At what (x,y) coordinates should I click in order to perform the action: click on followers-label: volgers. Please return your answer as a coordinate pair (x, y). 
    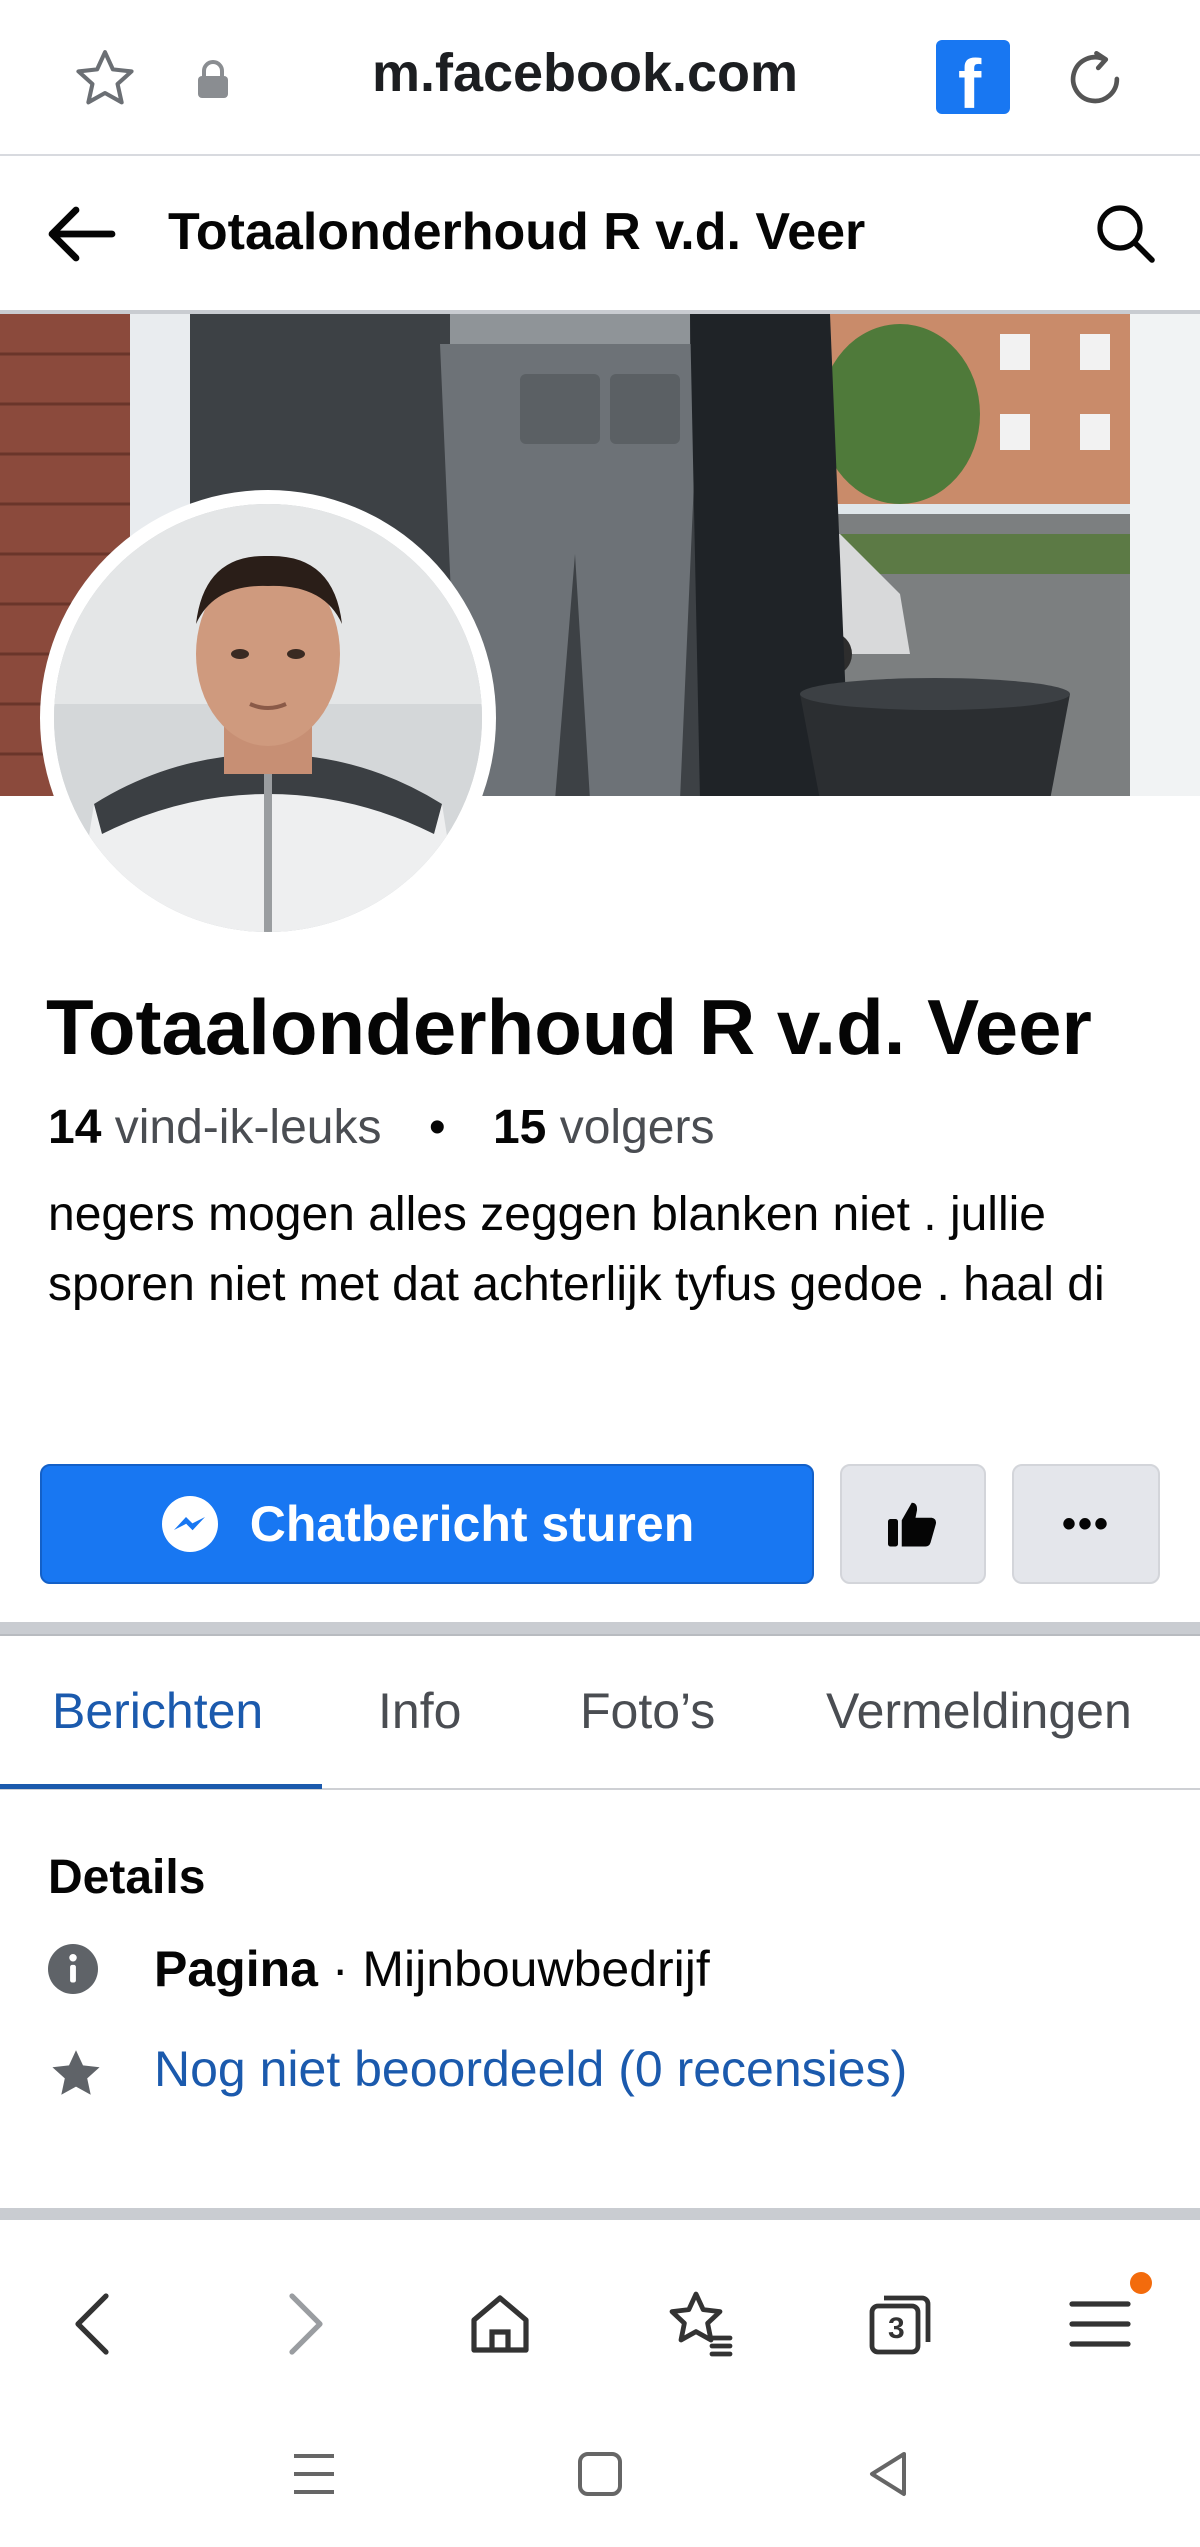
    Looking at the image, I should click on (637, 1127).